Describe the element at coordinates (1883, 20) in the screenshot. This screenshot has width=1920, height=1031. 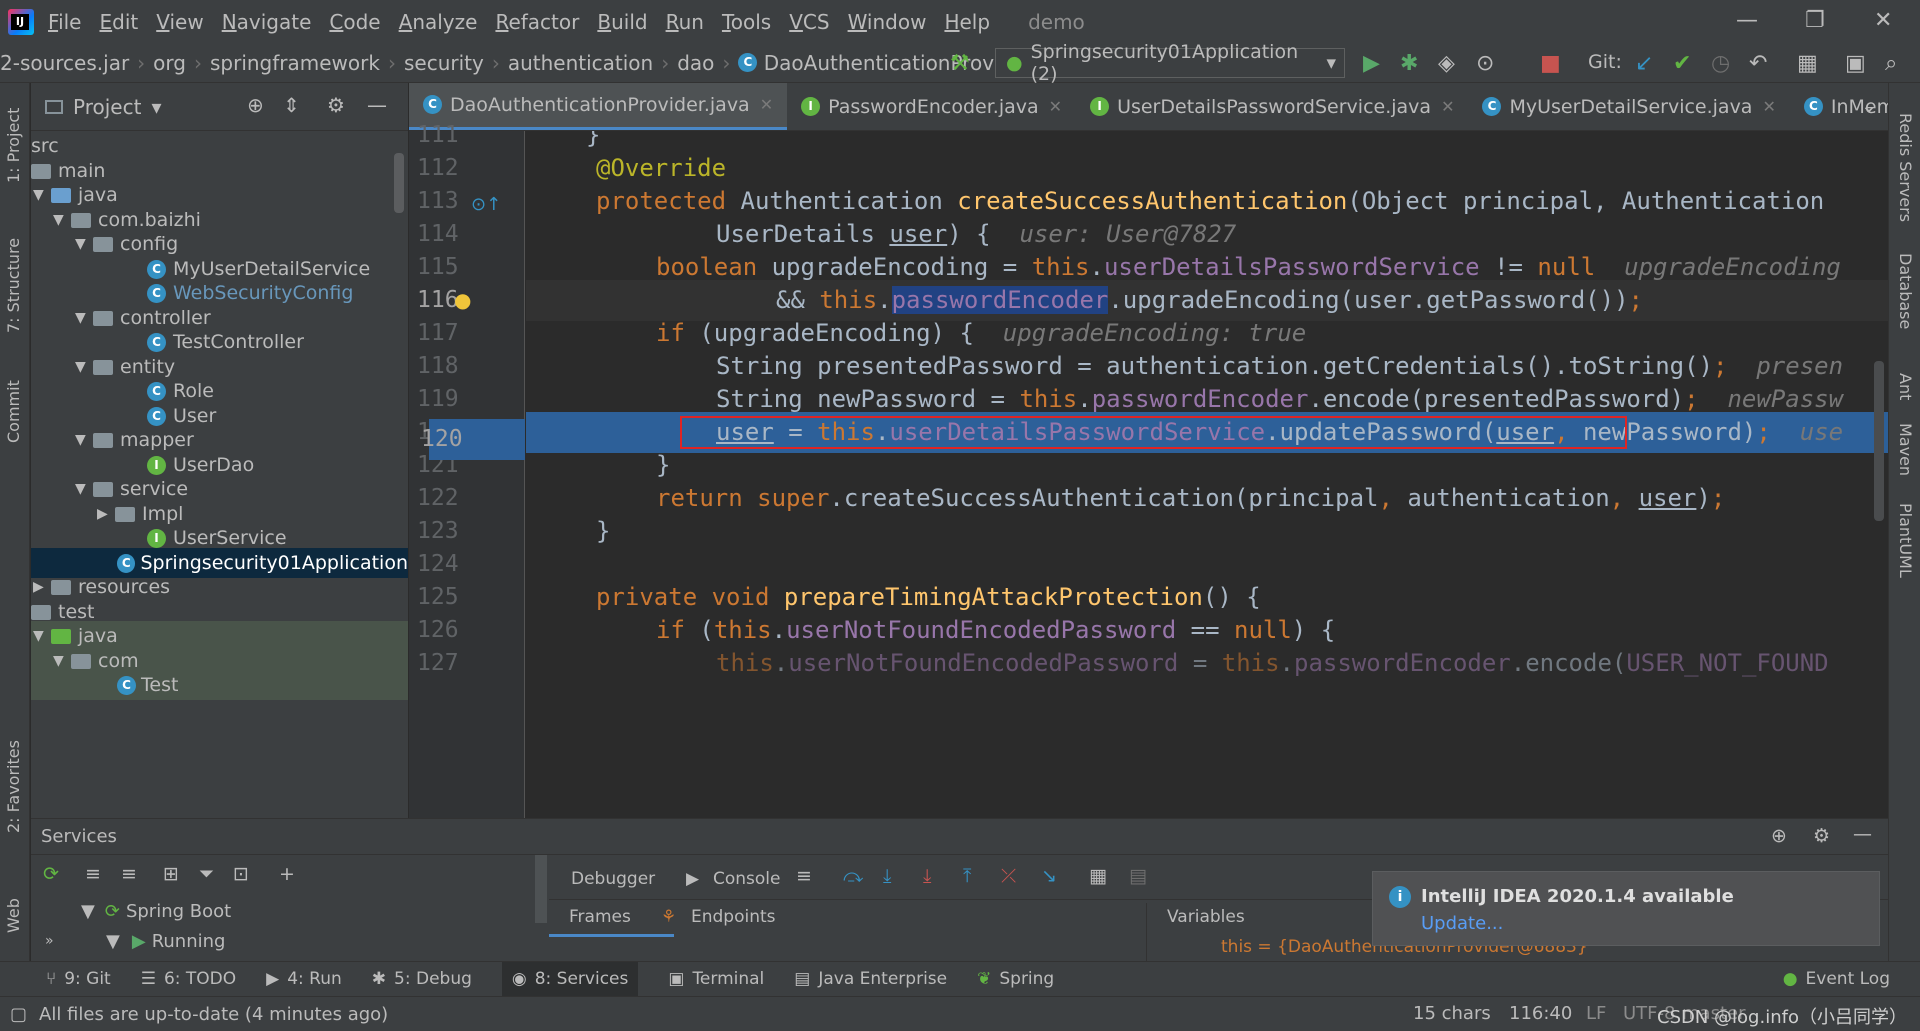
I see `close-icon: ✕` at that location.